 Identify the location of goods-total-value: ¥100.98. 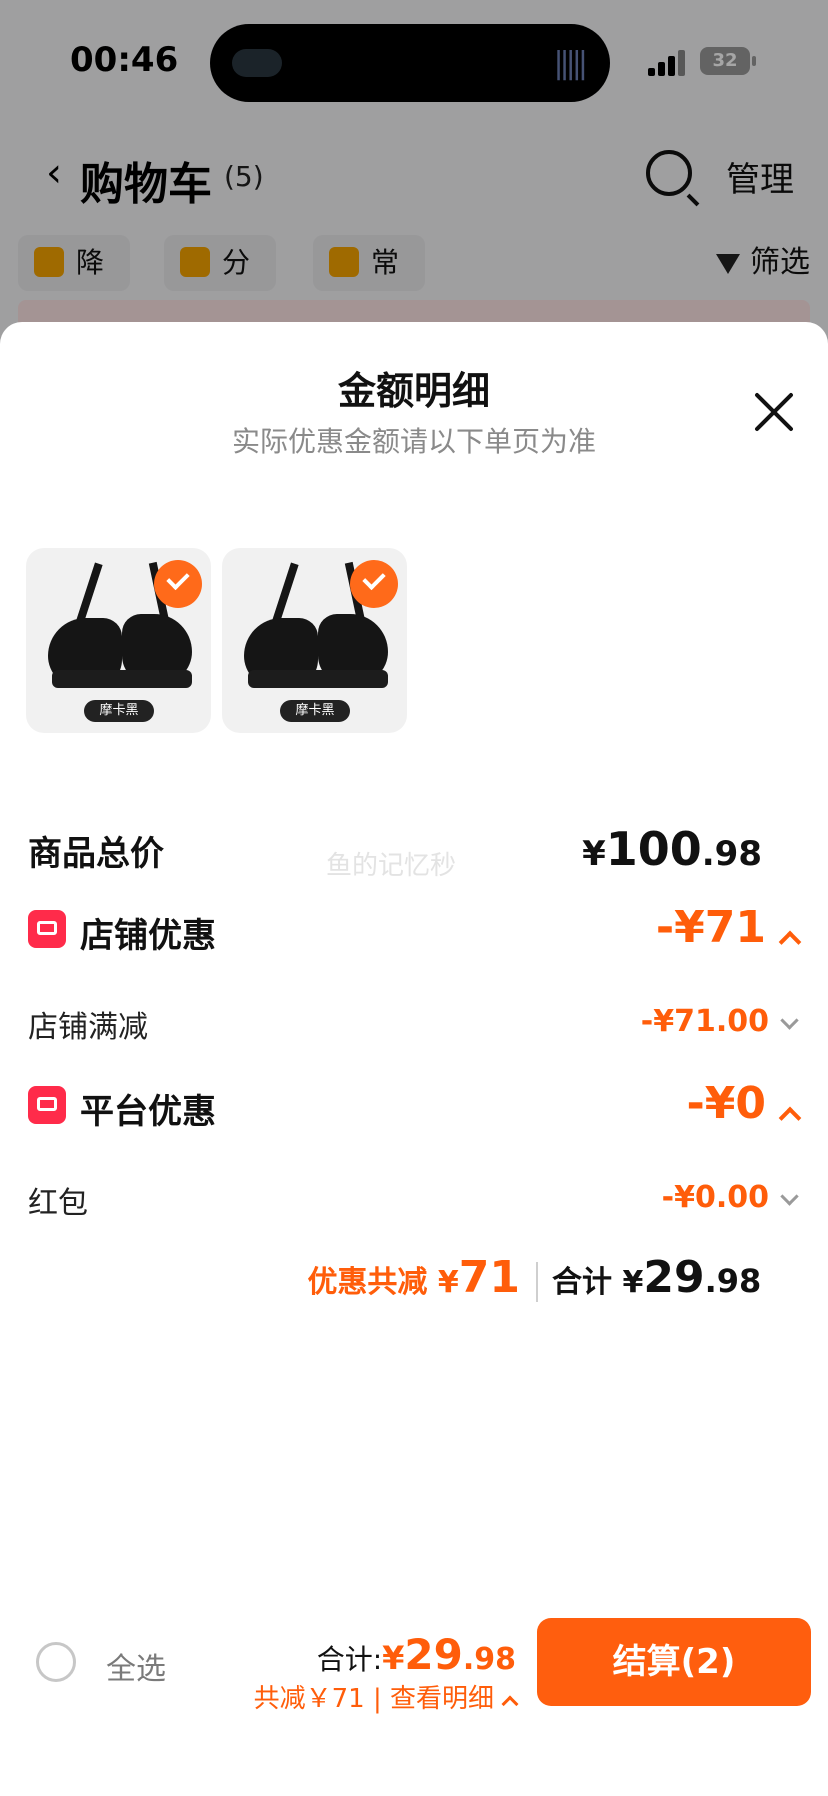
(672, 849).